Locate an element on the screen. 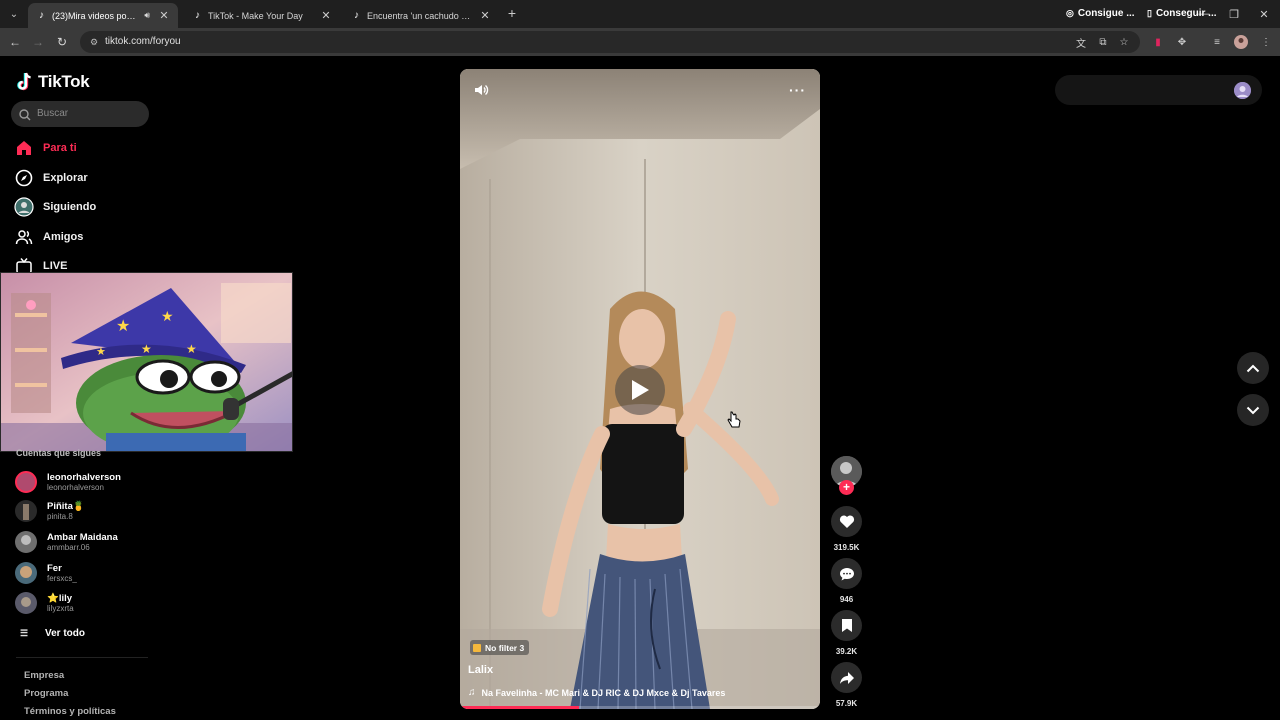 This screenshot has width=1280, height=720. list-icon: ☰ is located at coordinates (24, 633).